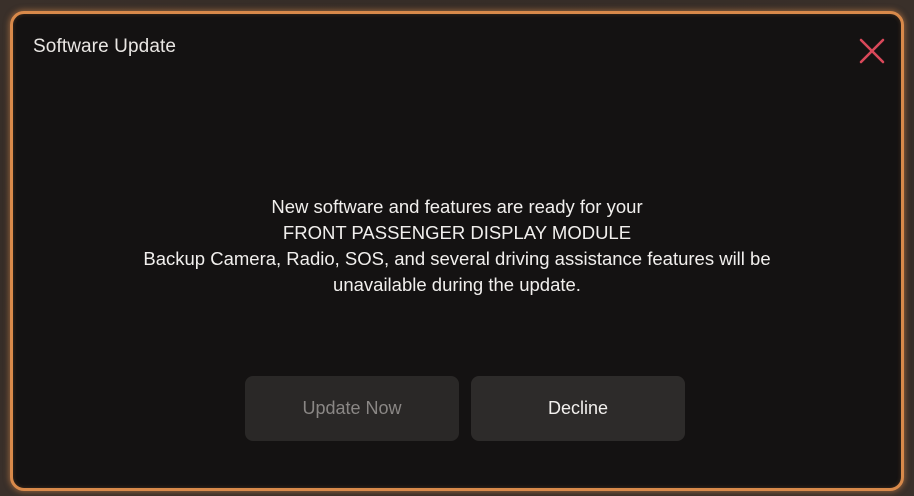 The image size is (914, 496). I want to click on message-line-4: unavailable during the update., so click(457, 284).